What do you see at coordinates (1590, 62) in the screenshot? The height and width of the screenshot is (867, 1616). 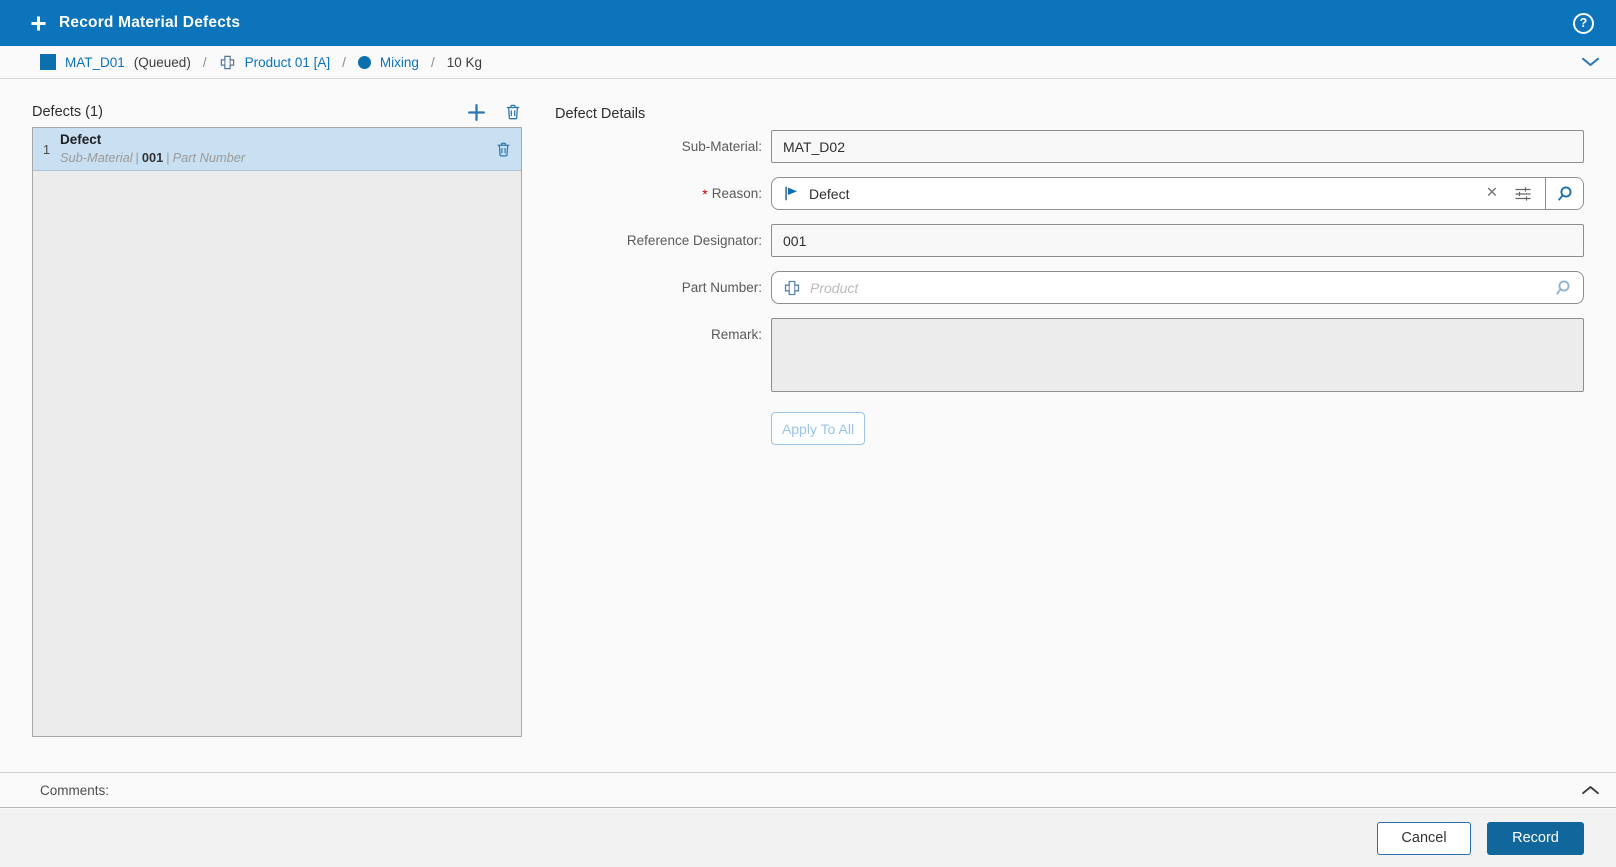 I see `chevron-down-icon` at bounding box center [1590, 62].